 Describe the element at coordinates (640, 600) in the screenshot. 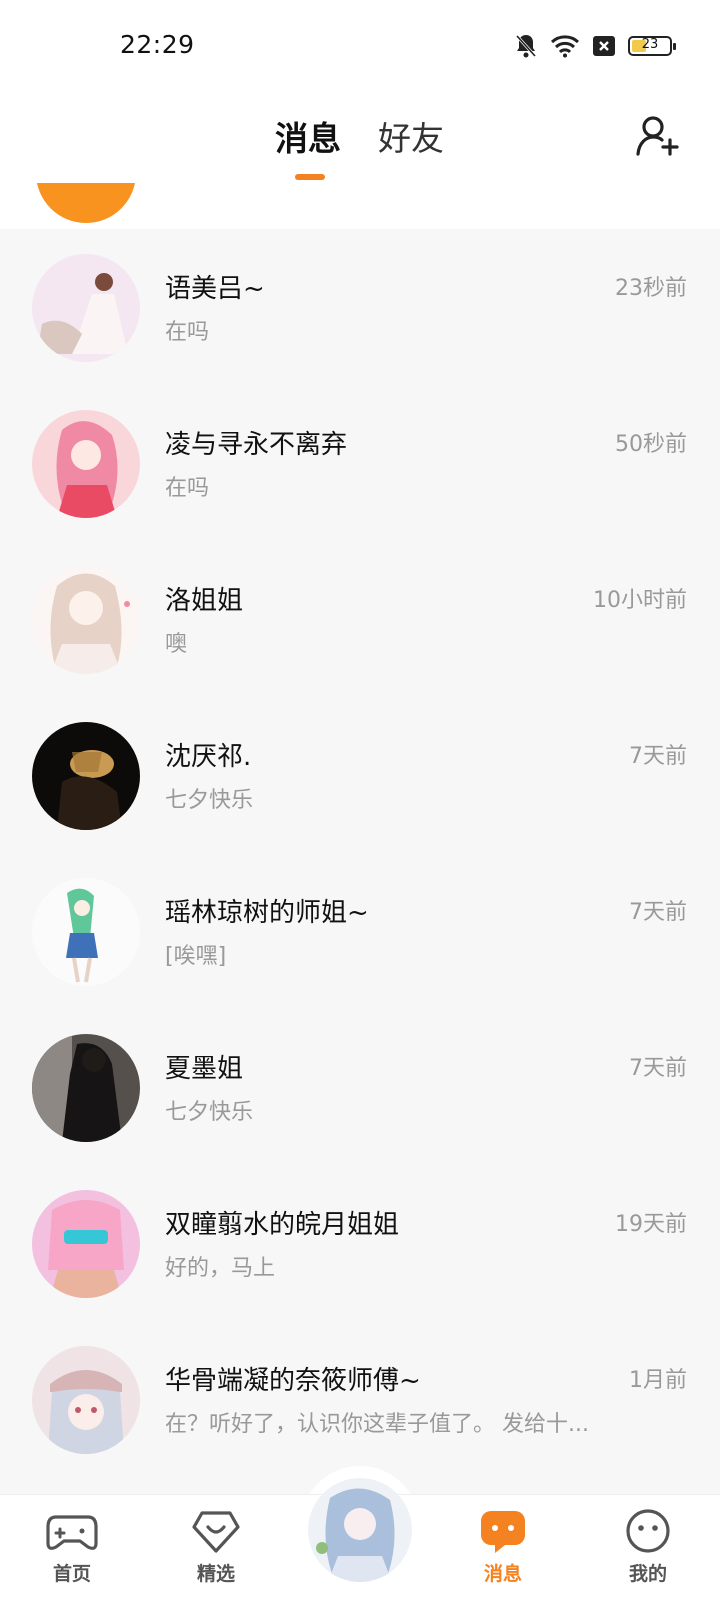

I see `message-time: 10小时前` at that location.